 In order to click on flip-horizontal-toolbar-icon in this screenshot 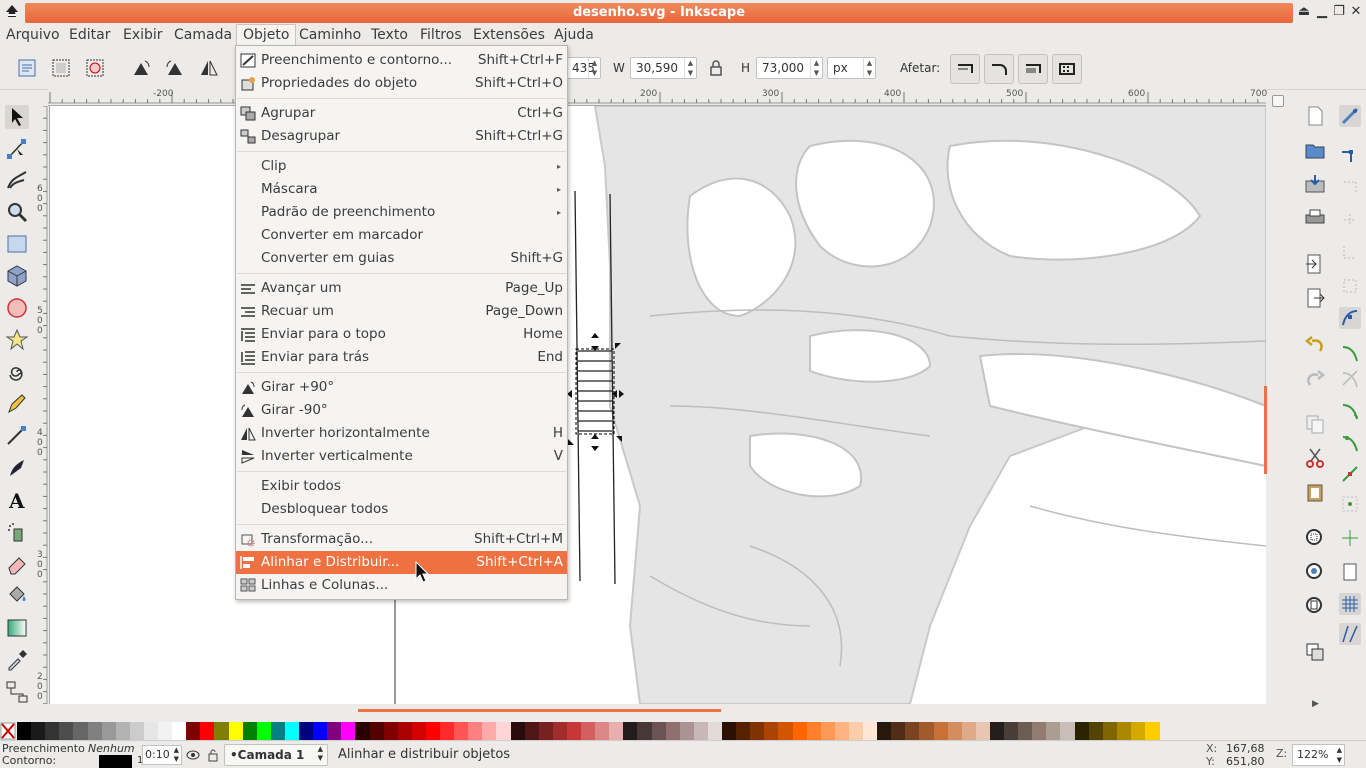, I will do `click(209, 68)`.